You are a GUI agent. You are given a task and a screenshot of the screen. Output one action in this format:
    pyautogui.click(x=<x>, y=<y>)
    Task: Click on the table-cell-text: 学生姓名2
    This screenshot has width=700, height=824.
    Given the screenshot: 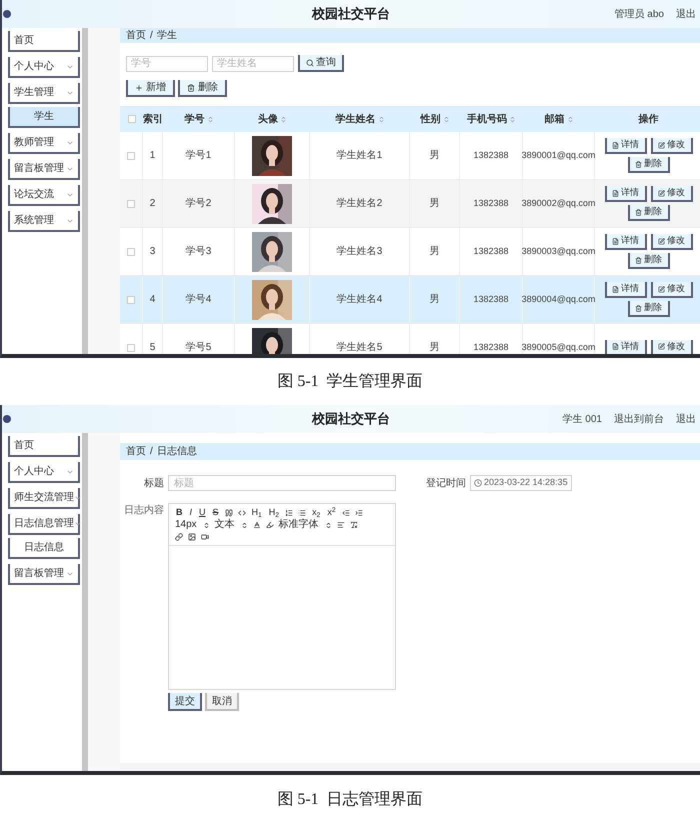 What is the action you would take?
    pyautogui.click(x=359, y=203)
    